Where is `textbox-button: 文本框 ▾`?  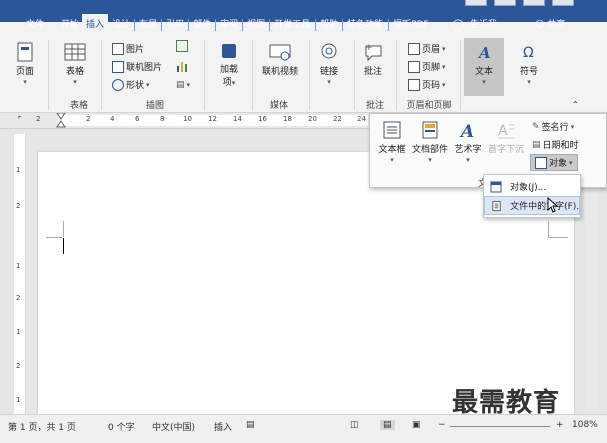 textbox-button: 文本框 ▾ is located at coordinates (392, 142).